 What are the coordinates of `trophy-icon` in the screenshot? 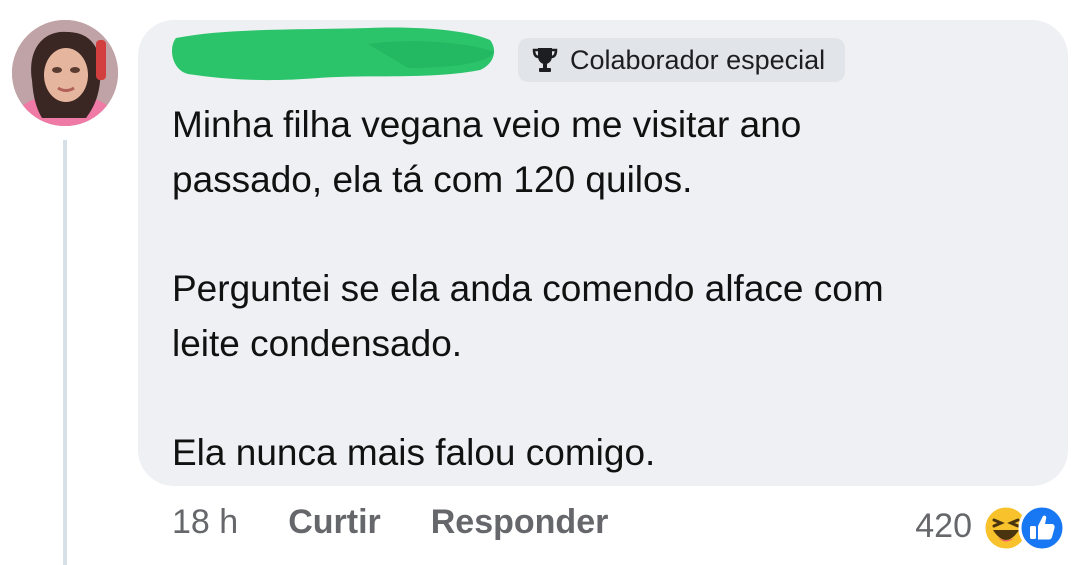 It's located at (545, 60).